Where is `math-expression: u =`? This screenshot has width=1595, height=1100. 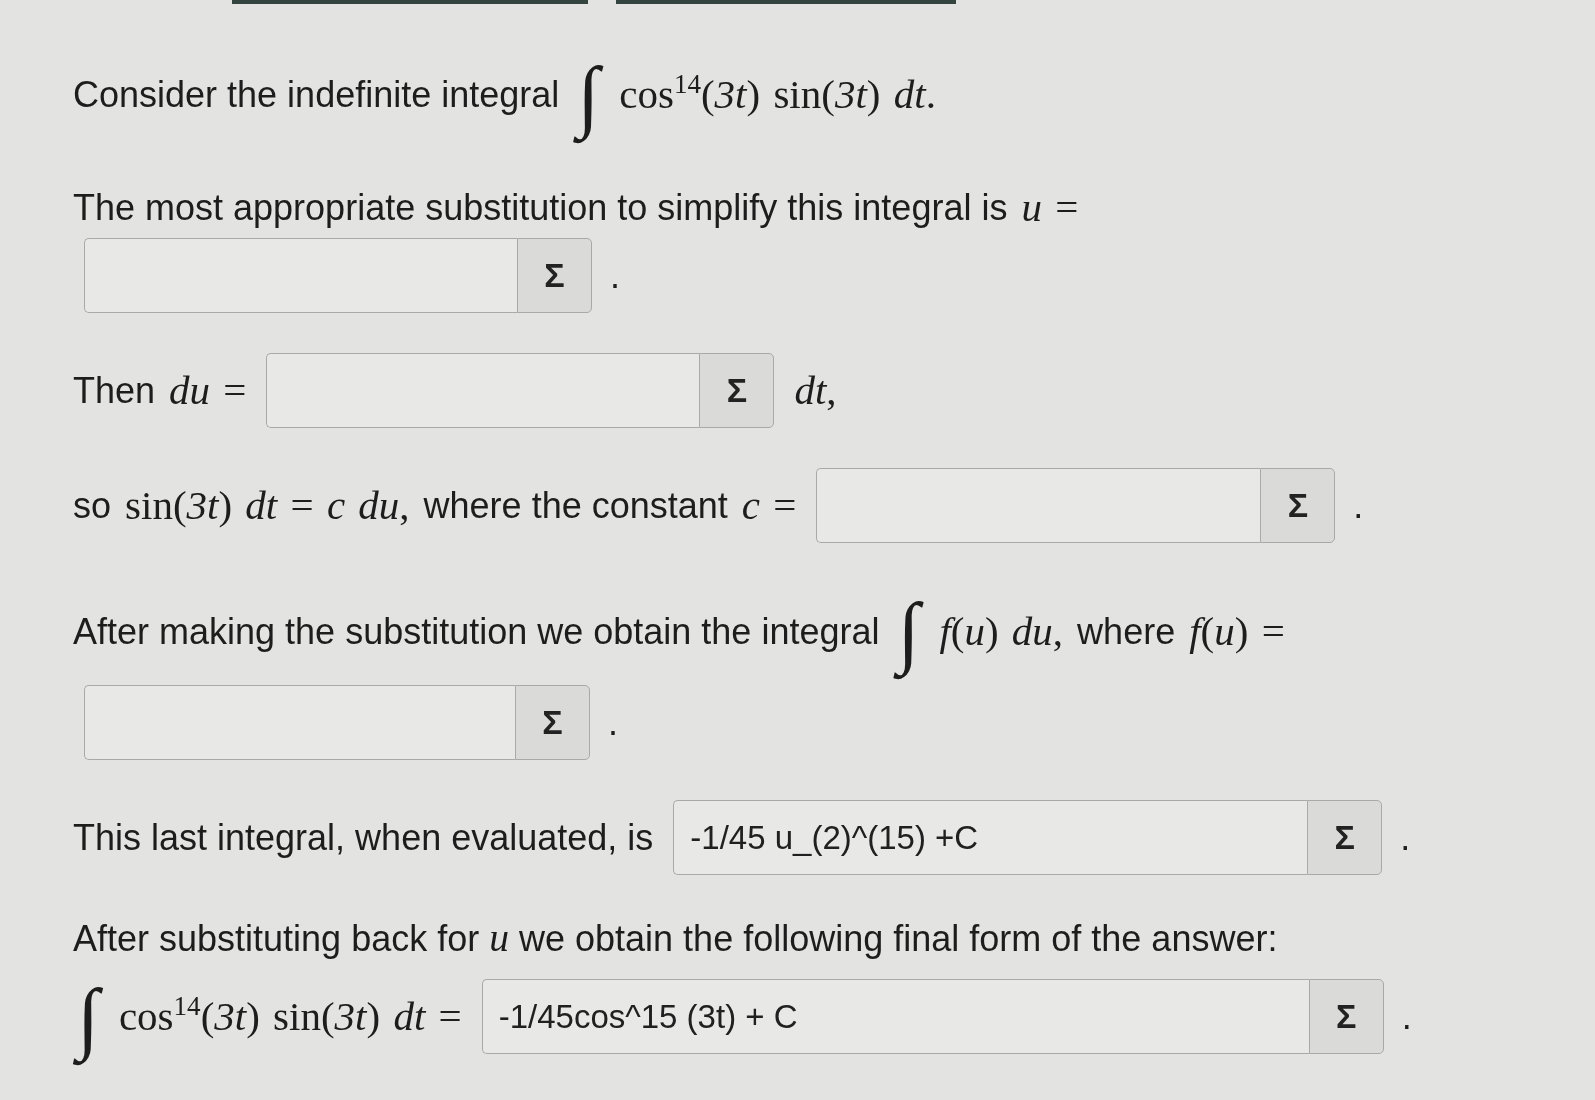
math-expression: u = is located at coordinates (1050, 207).